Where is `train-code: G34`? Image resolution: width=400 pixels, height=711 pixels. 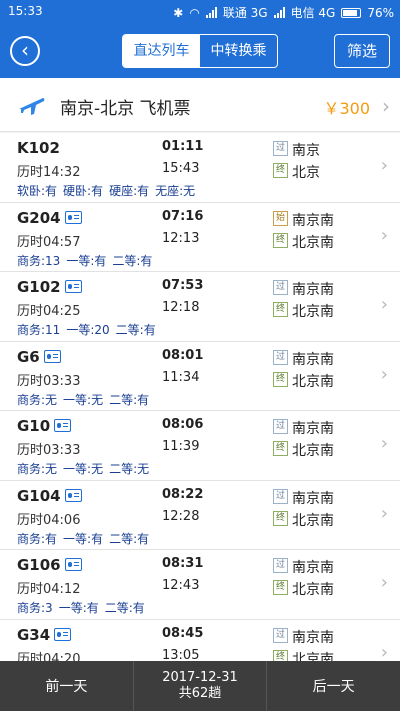
train-code: G34 is located at coordinates (44, 635).